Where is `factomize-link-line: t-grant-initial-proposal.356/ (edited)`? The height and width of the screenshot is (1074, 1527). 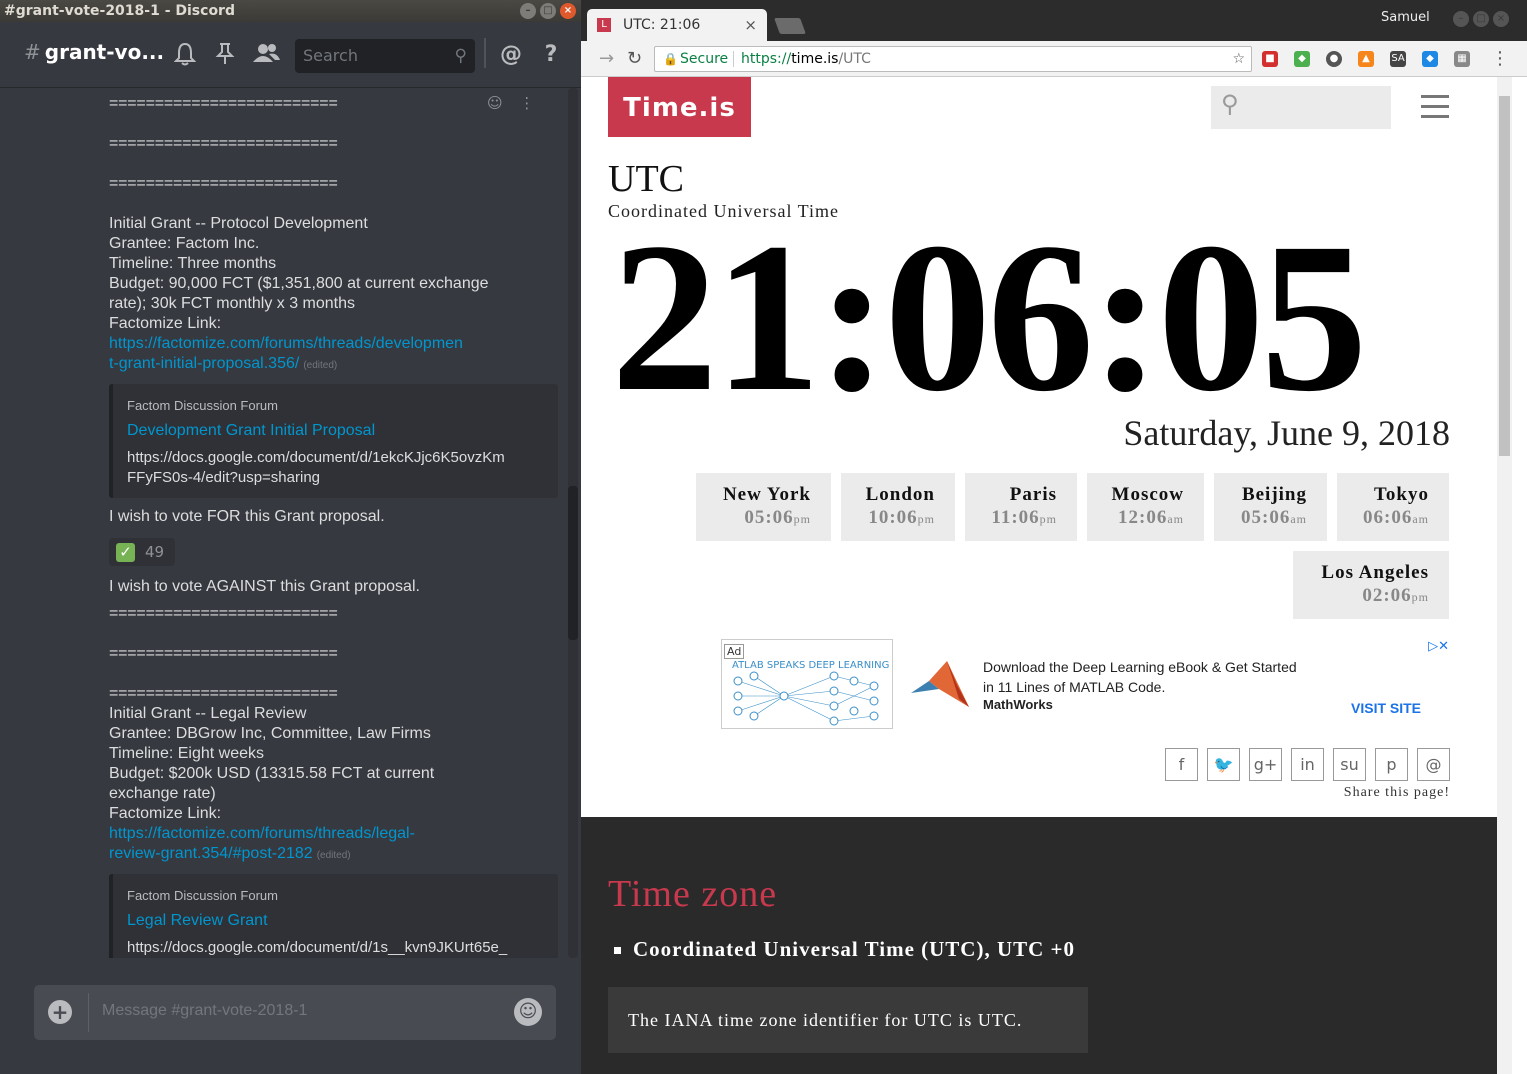 factomize-link-line: t-grant-initial-proposal.356/ (edited) is located at coordinates (223, 365).